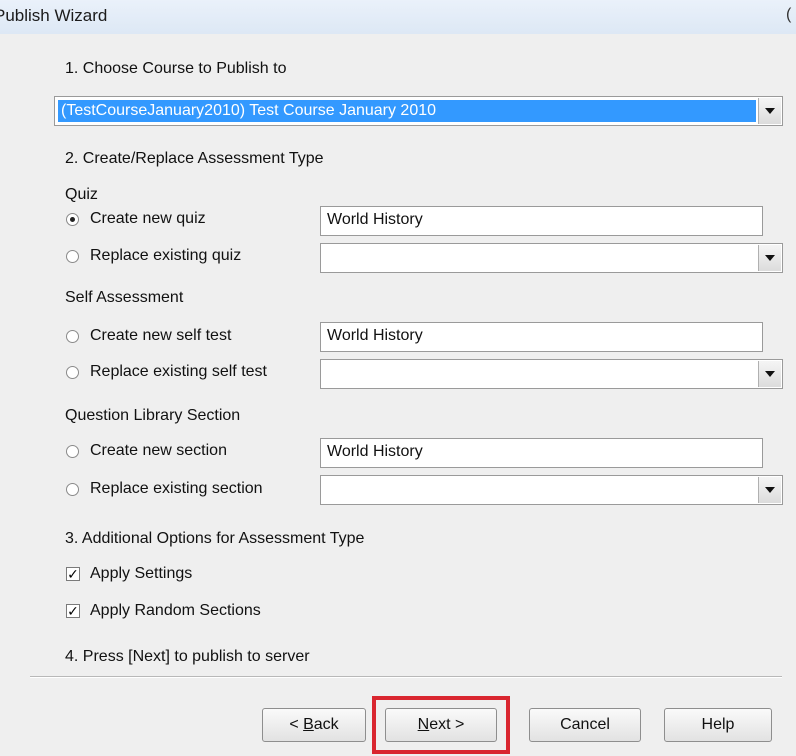  What do you see at coordinates (194, 158) in the screenshot?
I see `step2-label: 2. Create/Replace Assessment Type` at bounding box center [194, 158].